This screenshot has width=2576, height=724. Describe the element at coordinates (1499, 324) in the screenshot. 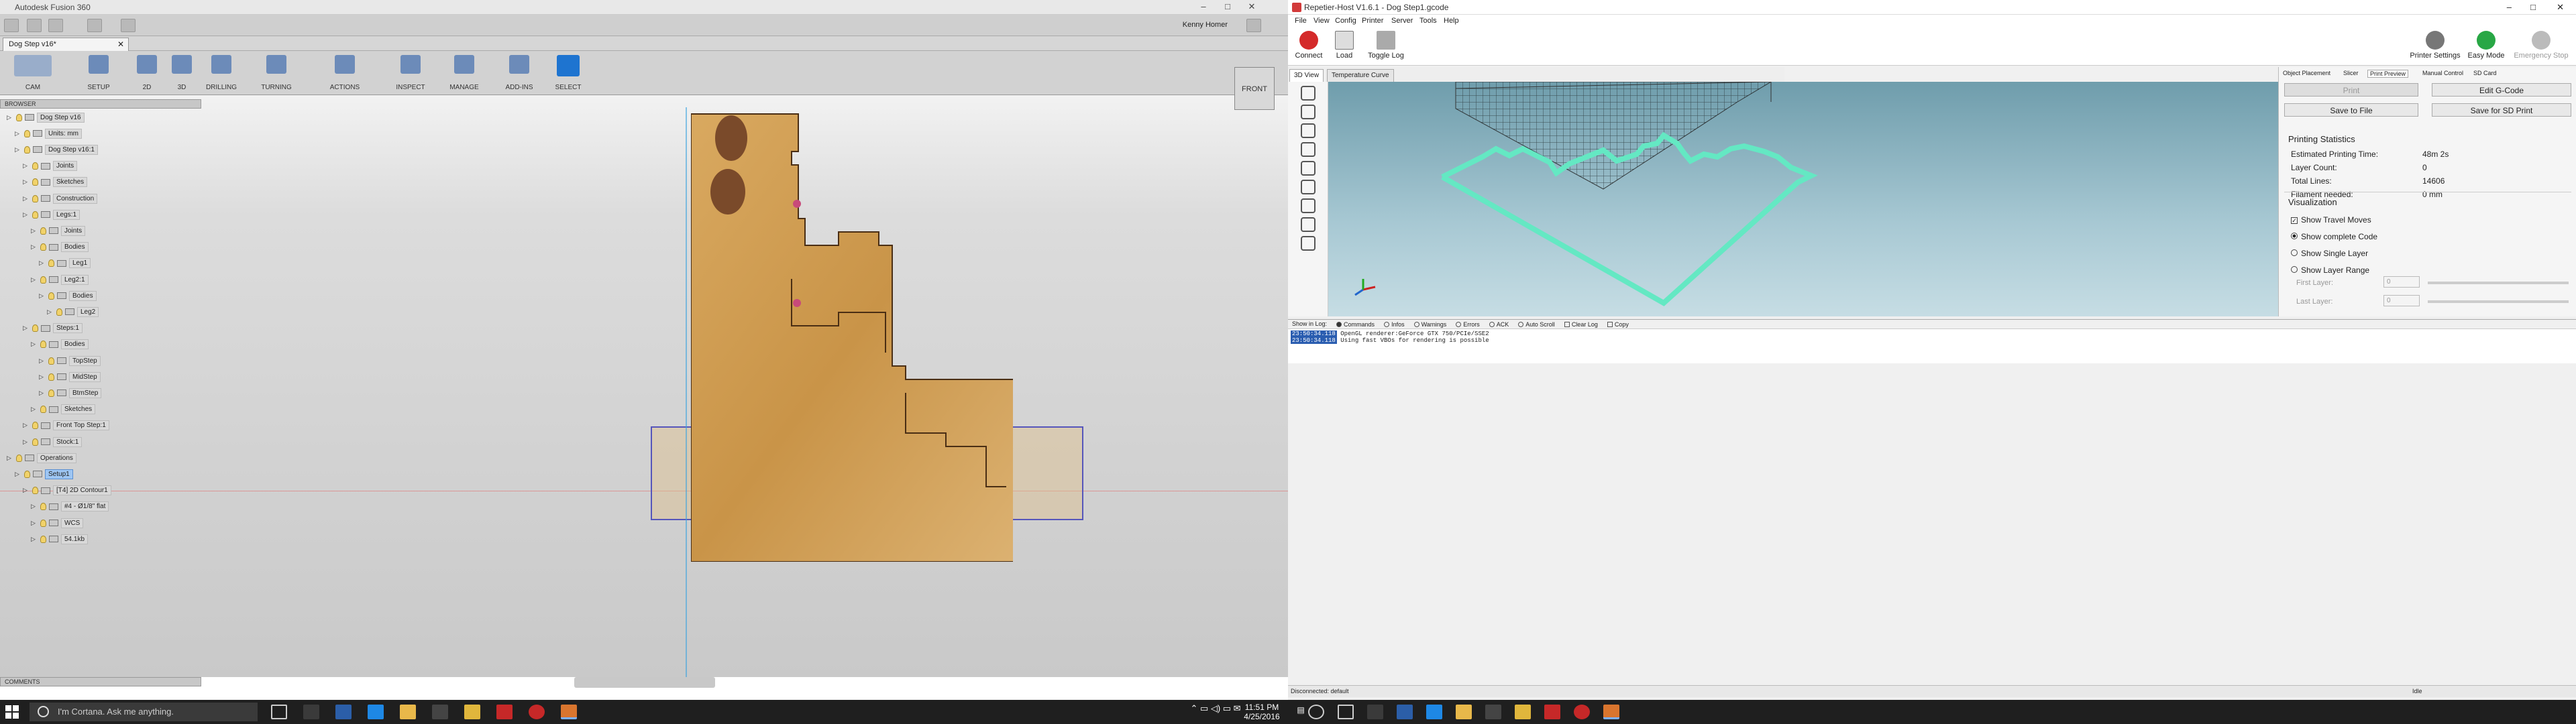

I see `filter-ack: ACK` at that location.